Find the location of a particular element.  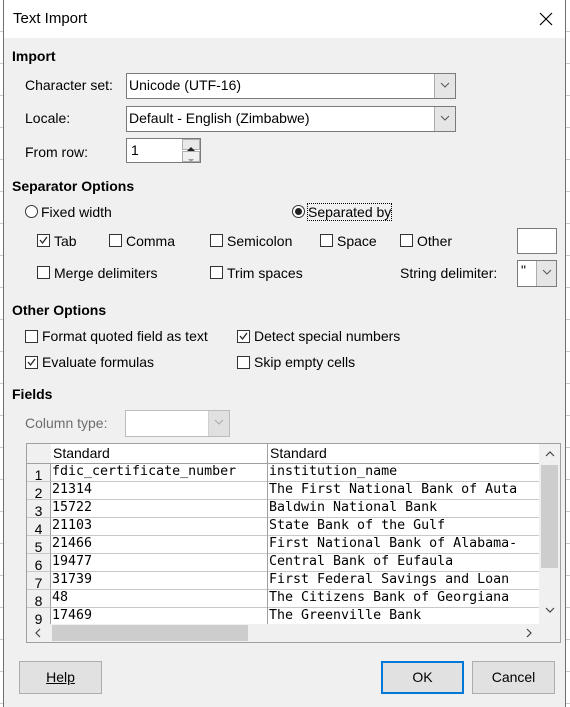

row-number: 7 is located at coordinates (39, 581).